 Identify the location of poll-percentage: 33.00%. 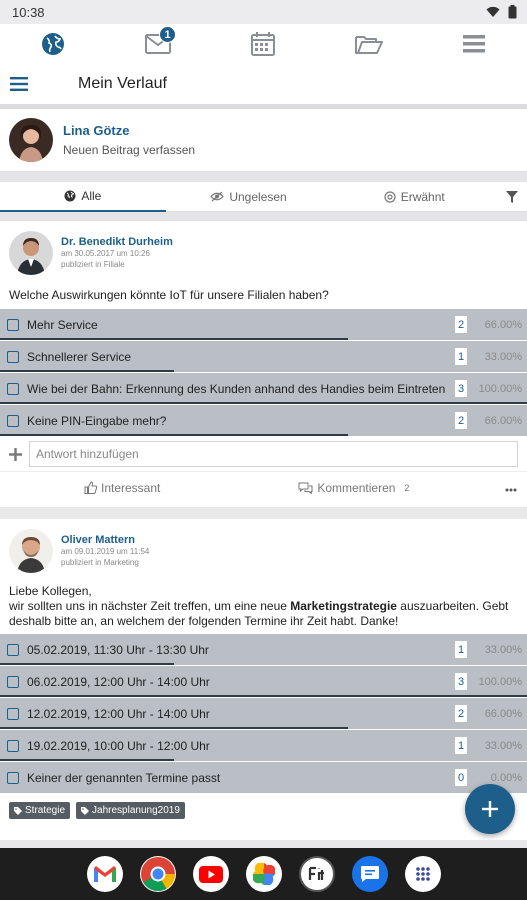
(503, 745).